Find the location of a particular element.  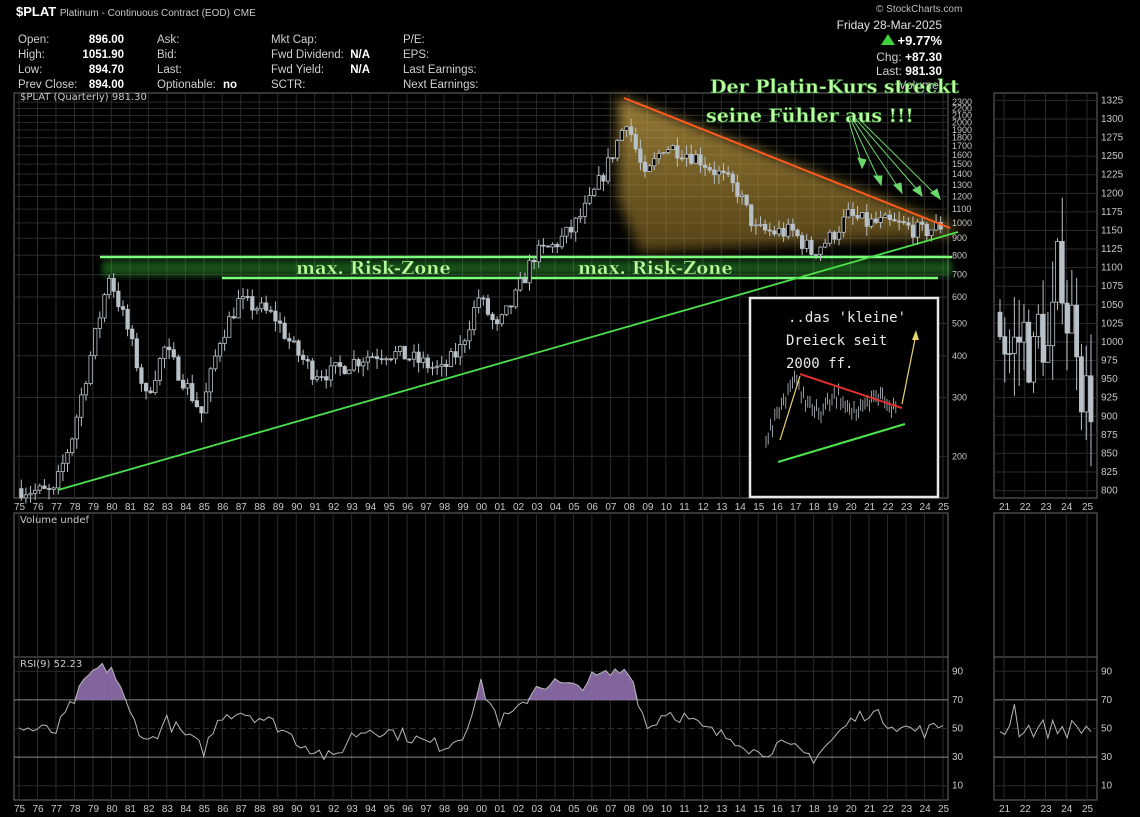

x-tick-label: 16 is located at coordinates (778, 507).